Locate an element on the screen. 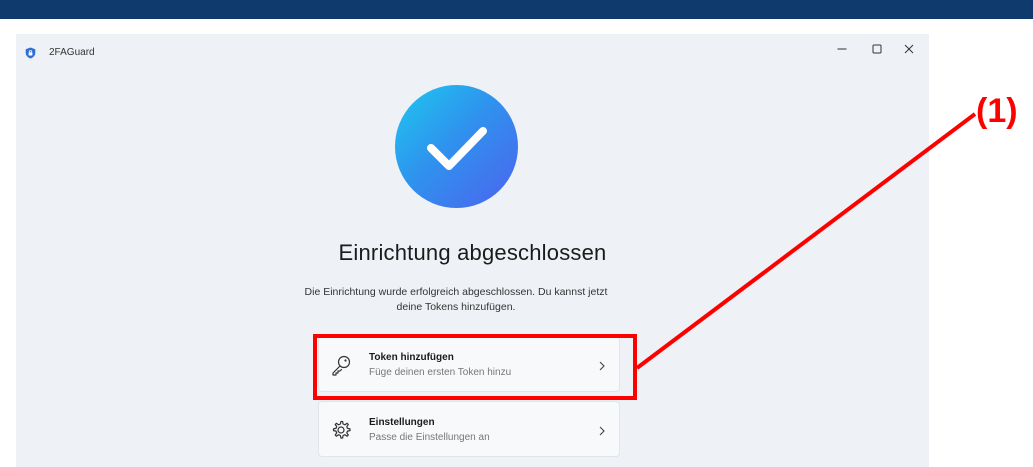 The height and width of the screenshot is (467, 1033). add-token-subtitle: Füge deinen ersten Token hinzu is located at coordinates (440, 372).